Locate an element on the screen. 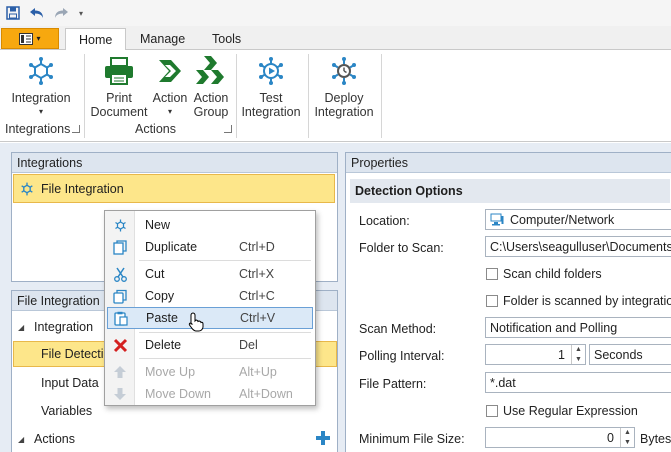 This screenshot has width=671, height=452. menu-item-paste: Paste Ctrl+V is located at coordinates (210, 318).